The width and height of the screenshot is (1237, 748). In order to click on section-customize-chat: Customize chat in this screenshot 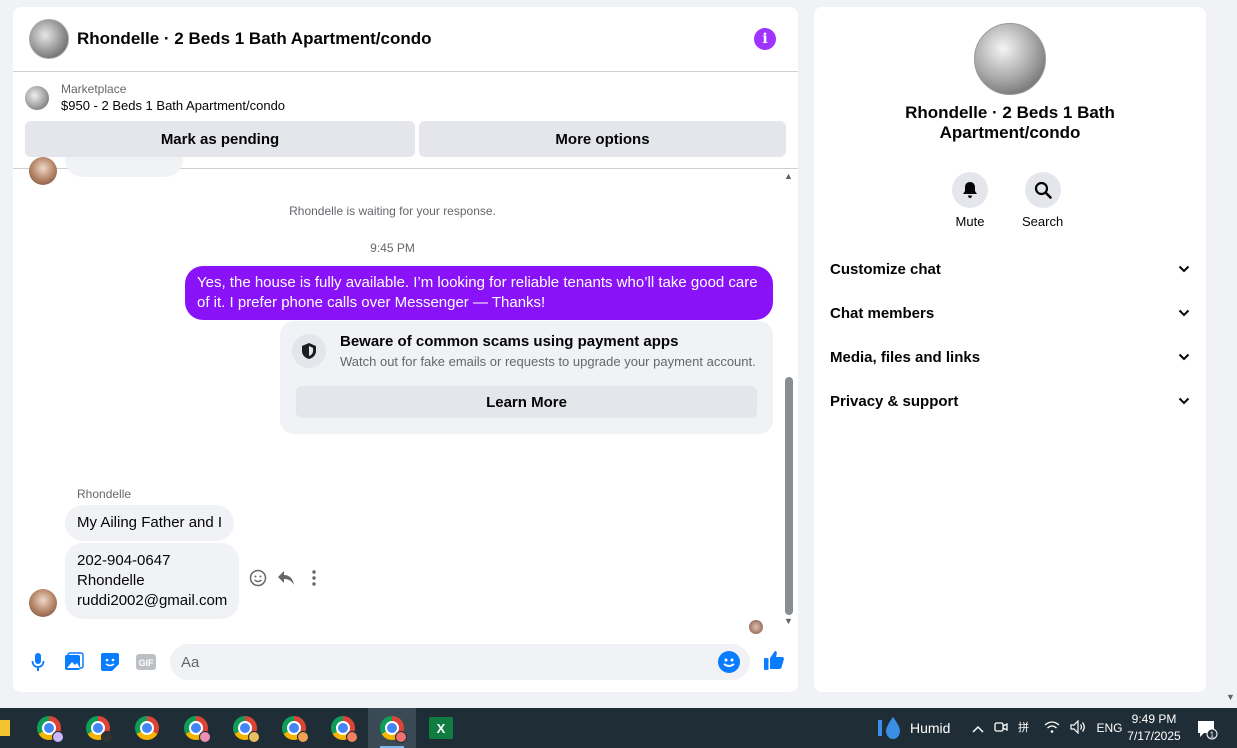, I will do `click(1010, 269)`.